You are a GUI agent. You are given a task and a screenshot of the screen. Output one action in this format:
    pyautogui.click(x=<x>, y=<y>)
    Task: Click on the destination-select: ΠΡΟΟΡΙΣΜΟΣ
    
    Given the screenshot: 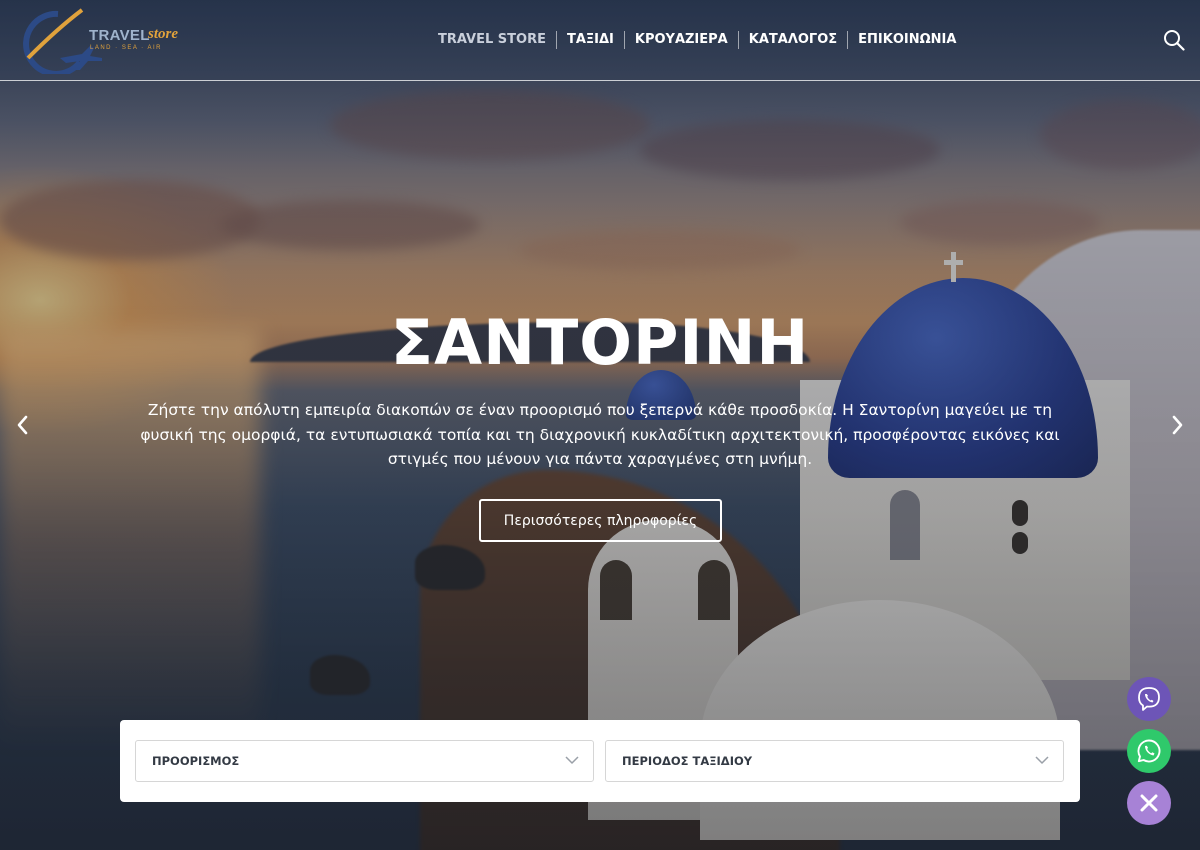 What is the action you would take?
    pyautogui.click(x=364, y=761)
    